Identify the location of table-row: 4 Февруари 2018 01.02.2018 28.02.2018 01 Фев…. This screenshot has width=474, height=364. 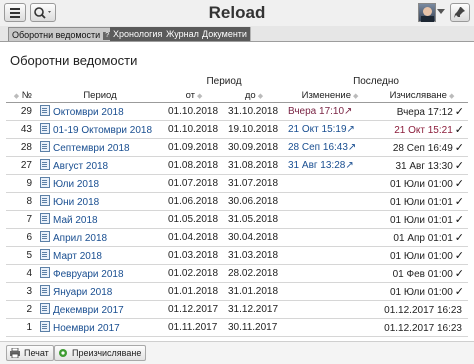
(237, 273).